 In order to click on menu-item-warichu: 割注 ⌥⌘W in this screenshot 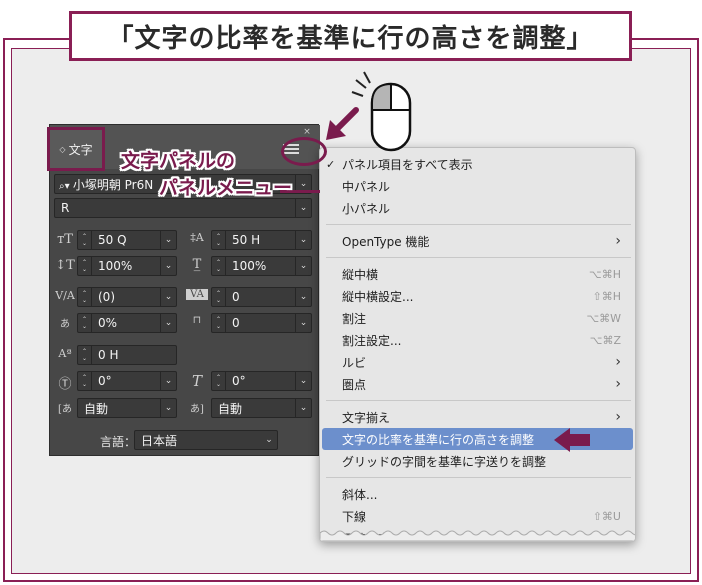, I will do `click(477, 318)`.